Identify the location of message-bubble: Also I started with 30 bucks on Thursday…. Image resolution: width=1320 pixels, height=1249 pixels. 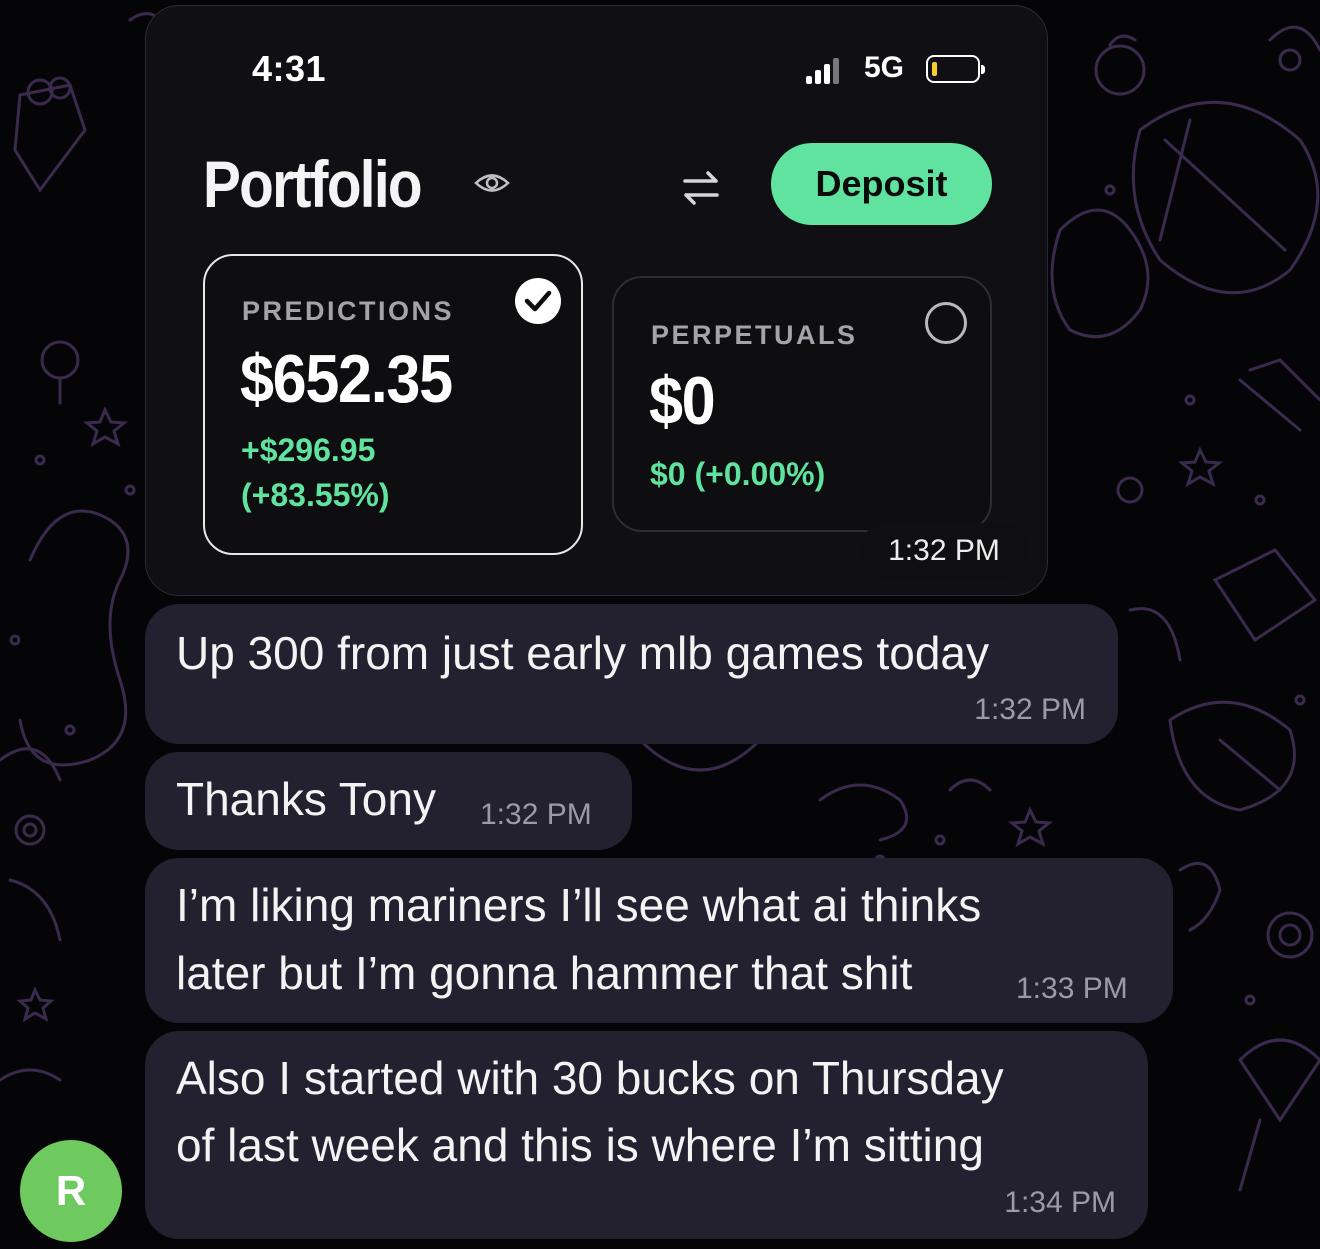
(646, 1135).